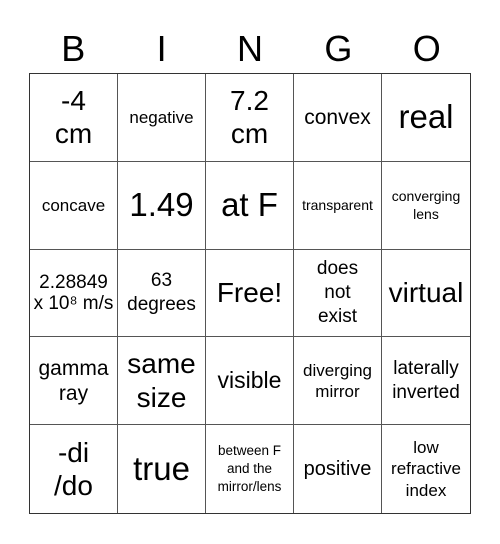 The height and width of the screenshot is (544, 500). Describe the element at coordinates (250, 469) in the screenshot. I see `bingo-cell: between F and the mirror/lens` at that location.